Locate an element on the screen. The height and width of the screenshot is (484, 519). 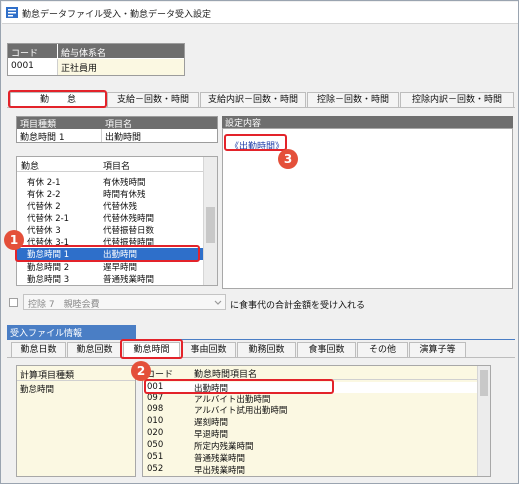
list-item: 有休 2-2 時間有休残 is located at coordinates (110, 194).